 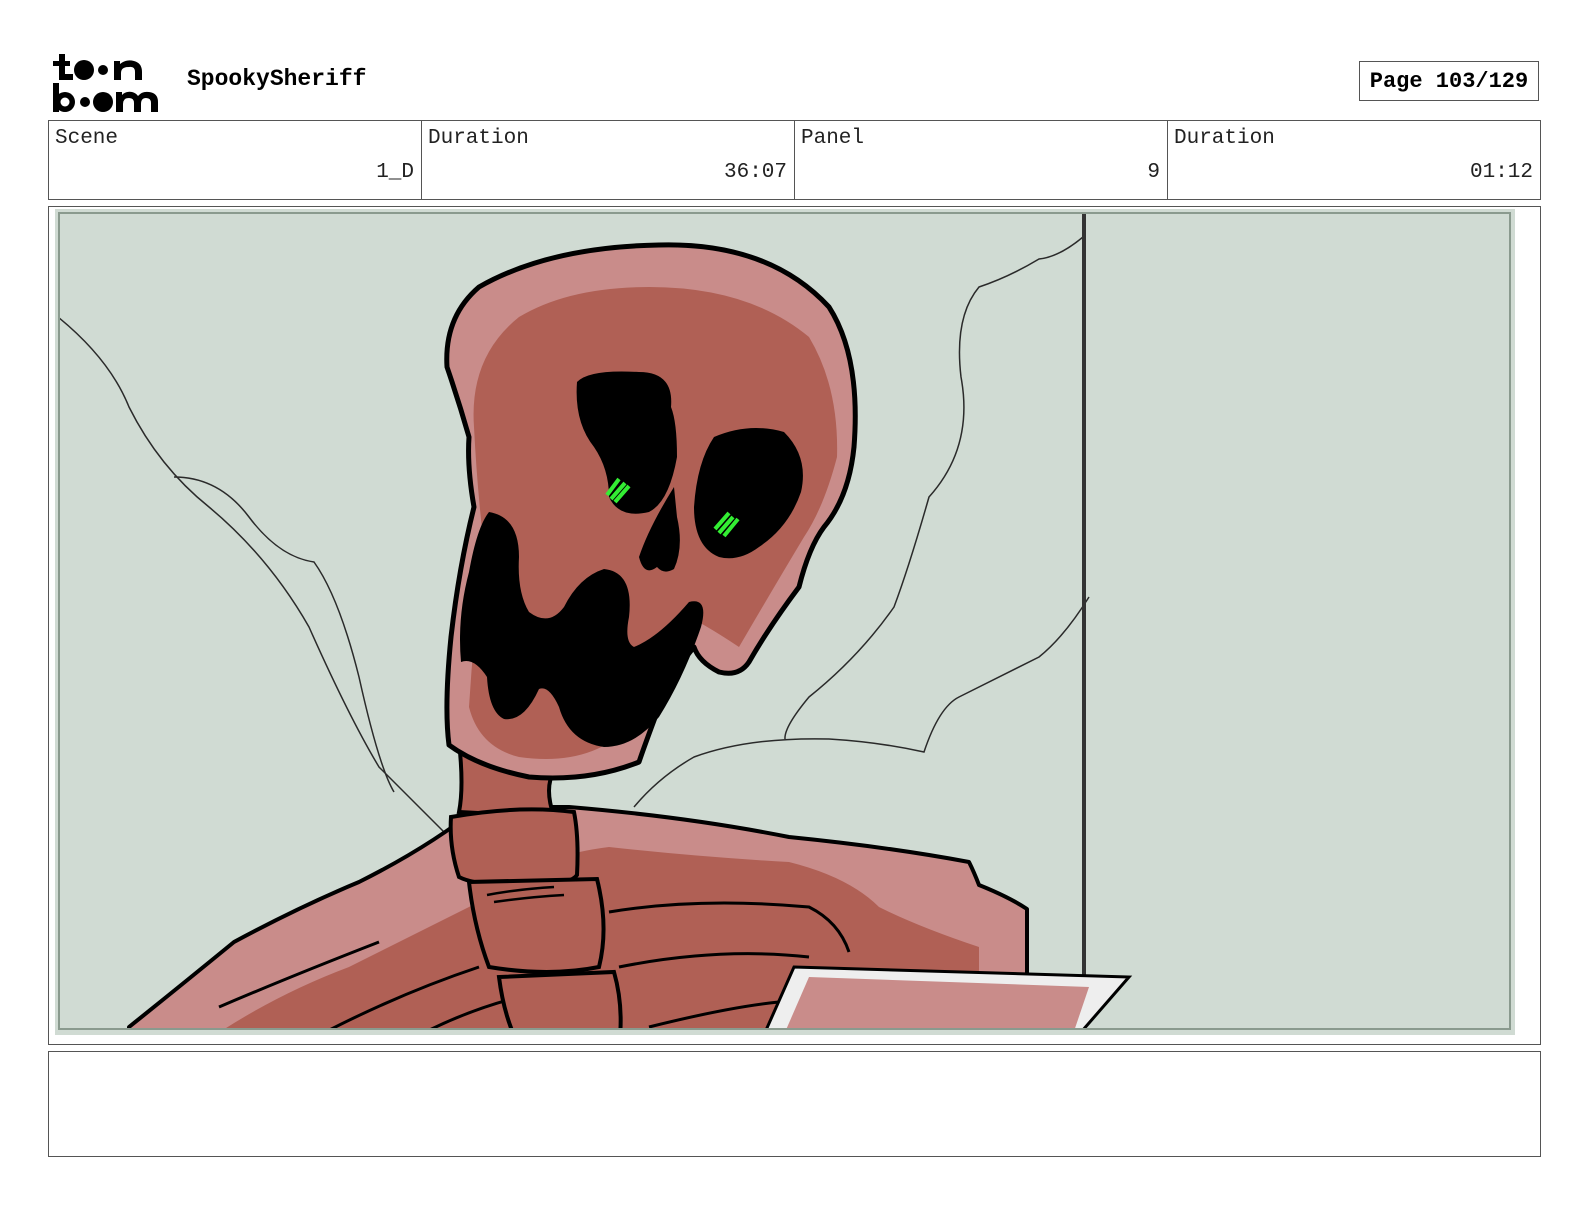 I want to click on scene-cell: Scene 1_D, so click(x=235, y=160).